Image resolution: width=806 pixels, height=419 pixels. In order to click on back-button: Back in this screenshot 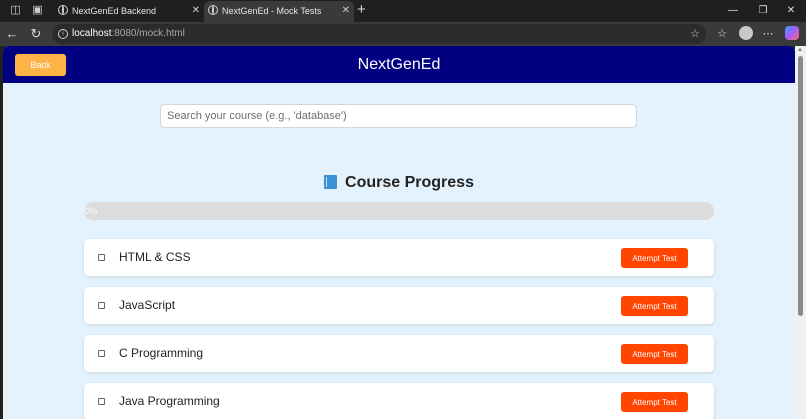, I will do `click(40, 65)`.